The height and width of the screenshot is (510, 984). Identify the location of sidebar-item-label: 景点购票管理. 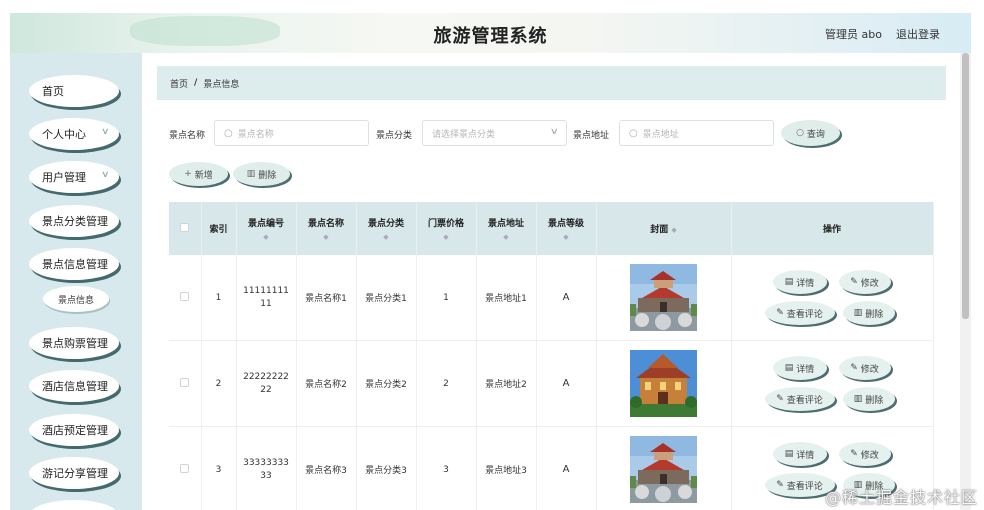
(75, 343).